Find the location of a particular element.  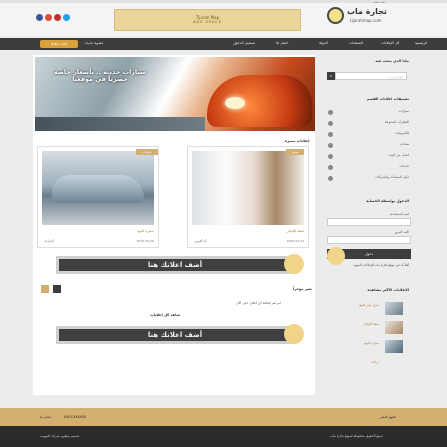

logo-subtext: tijarahmap.com is located at coordinates (366, 20).